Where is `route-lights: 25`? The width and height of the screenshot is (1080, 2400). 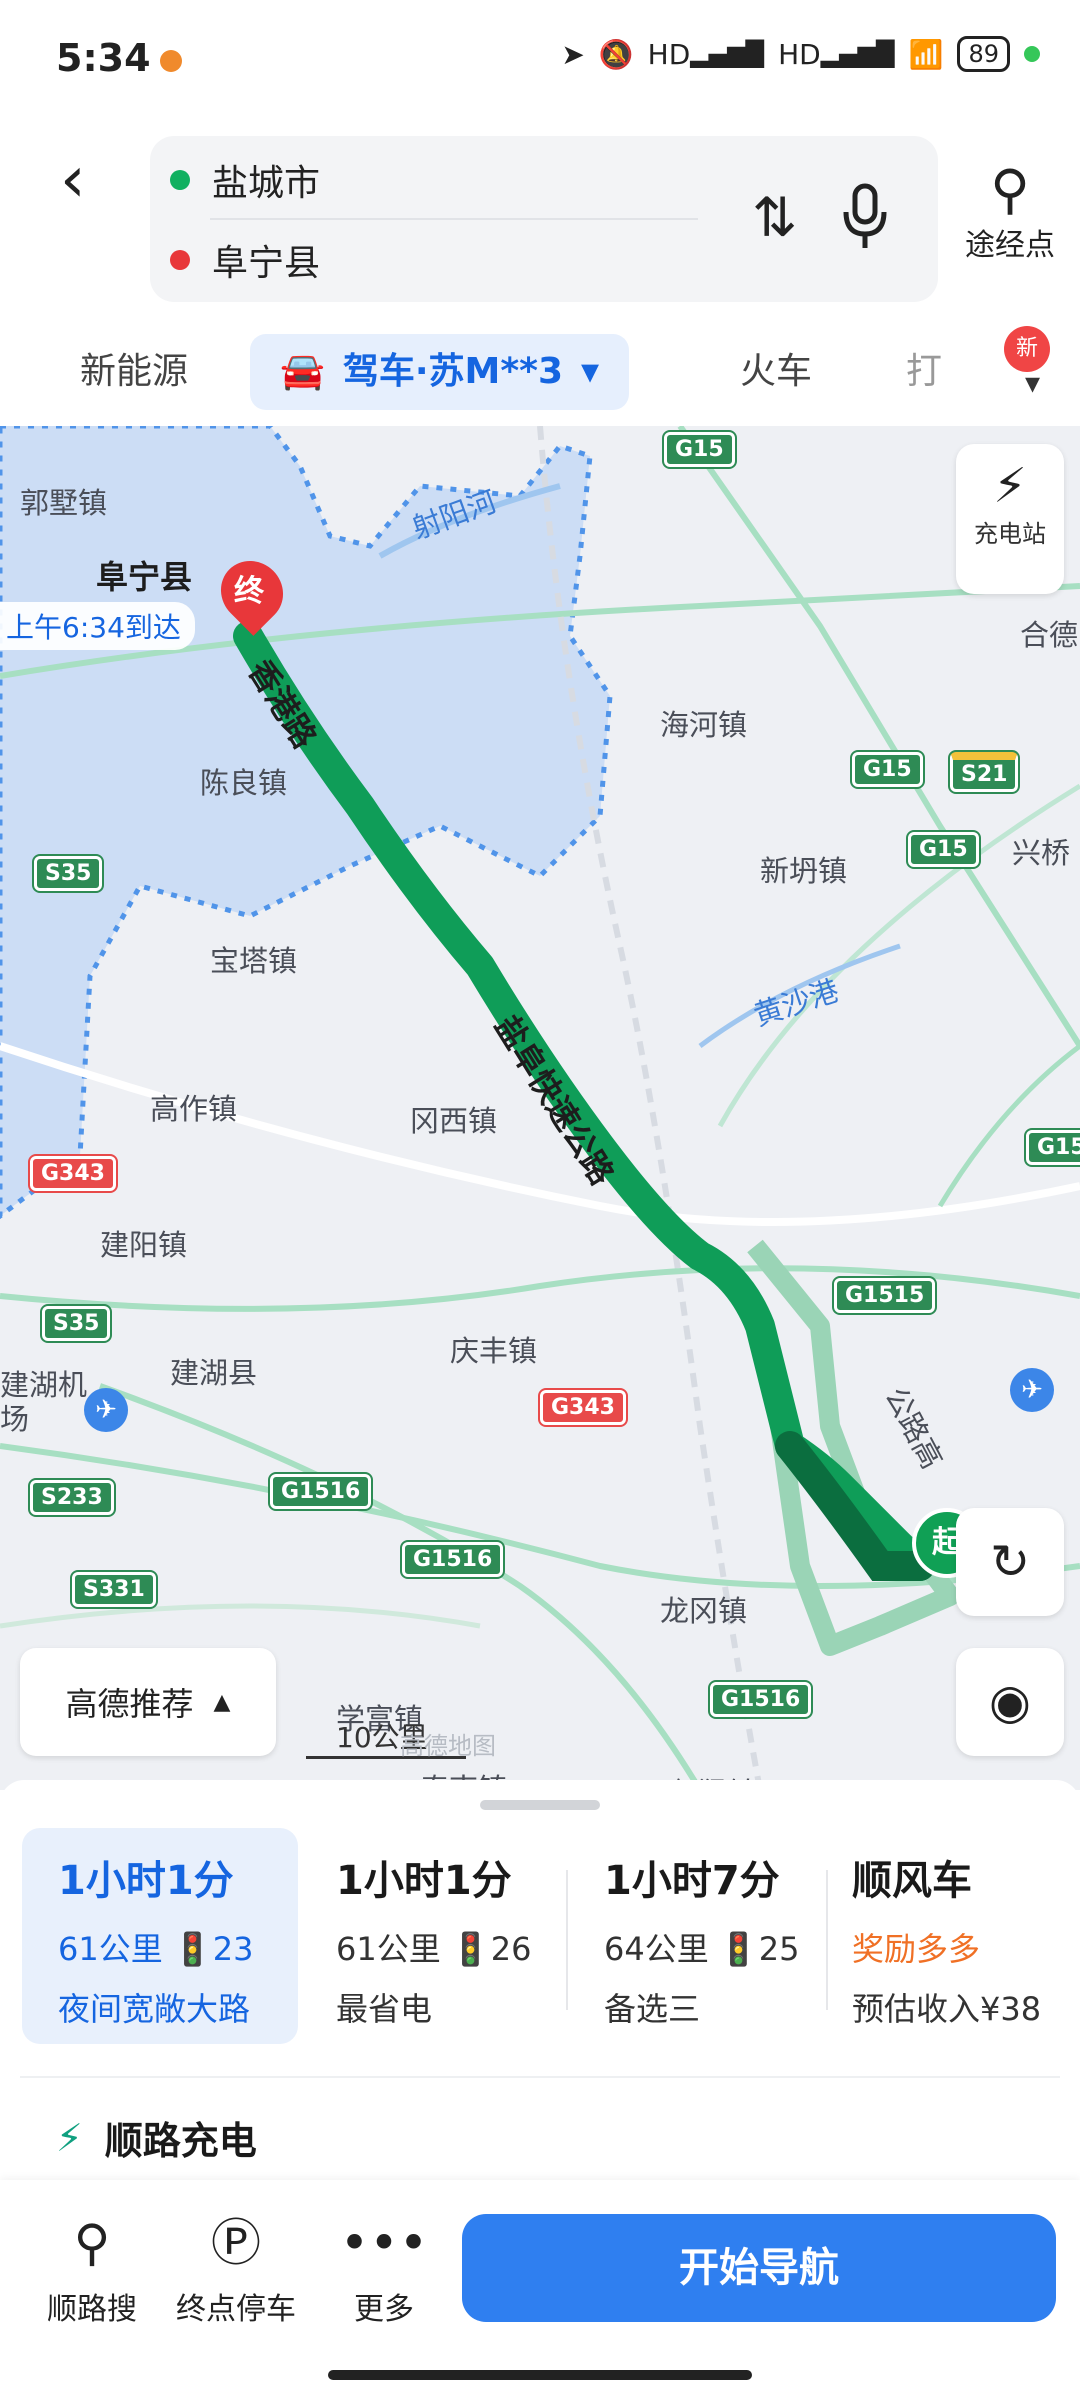 route-lights: 25 is located at coordinates (779, 1949).